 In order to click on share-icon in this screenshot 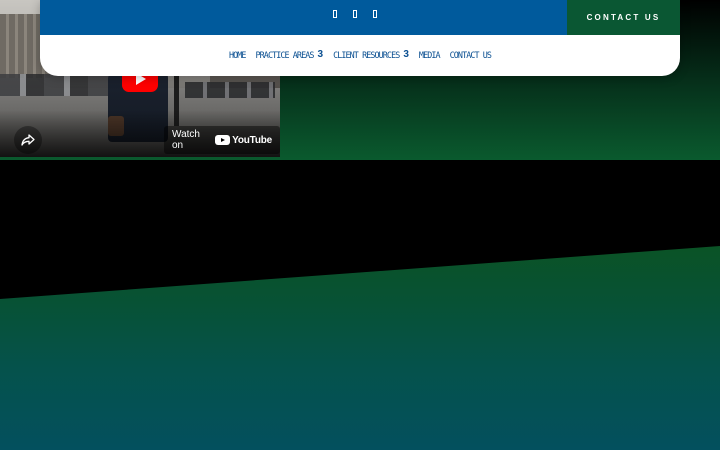, I will do `click(28, 140)`.